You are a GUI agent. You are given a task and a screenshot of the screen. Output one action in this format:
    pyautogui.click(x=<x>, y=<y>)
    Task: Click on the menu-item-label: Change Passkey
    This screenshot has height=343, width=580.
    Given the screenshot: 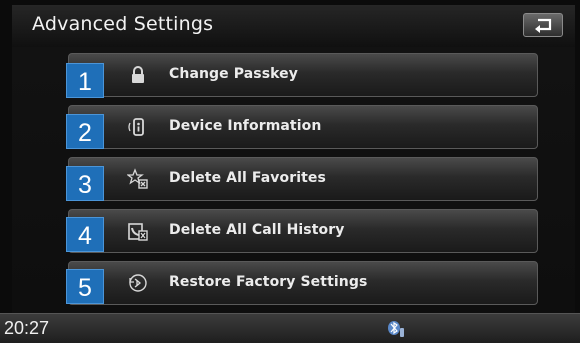 What is the action you would take?
    pyautogui.click(x=233, y=74)
    